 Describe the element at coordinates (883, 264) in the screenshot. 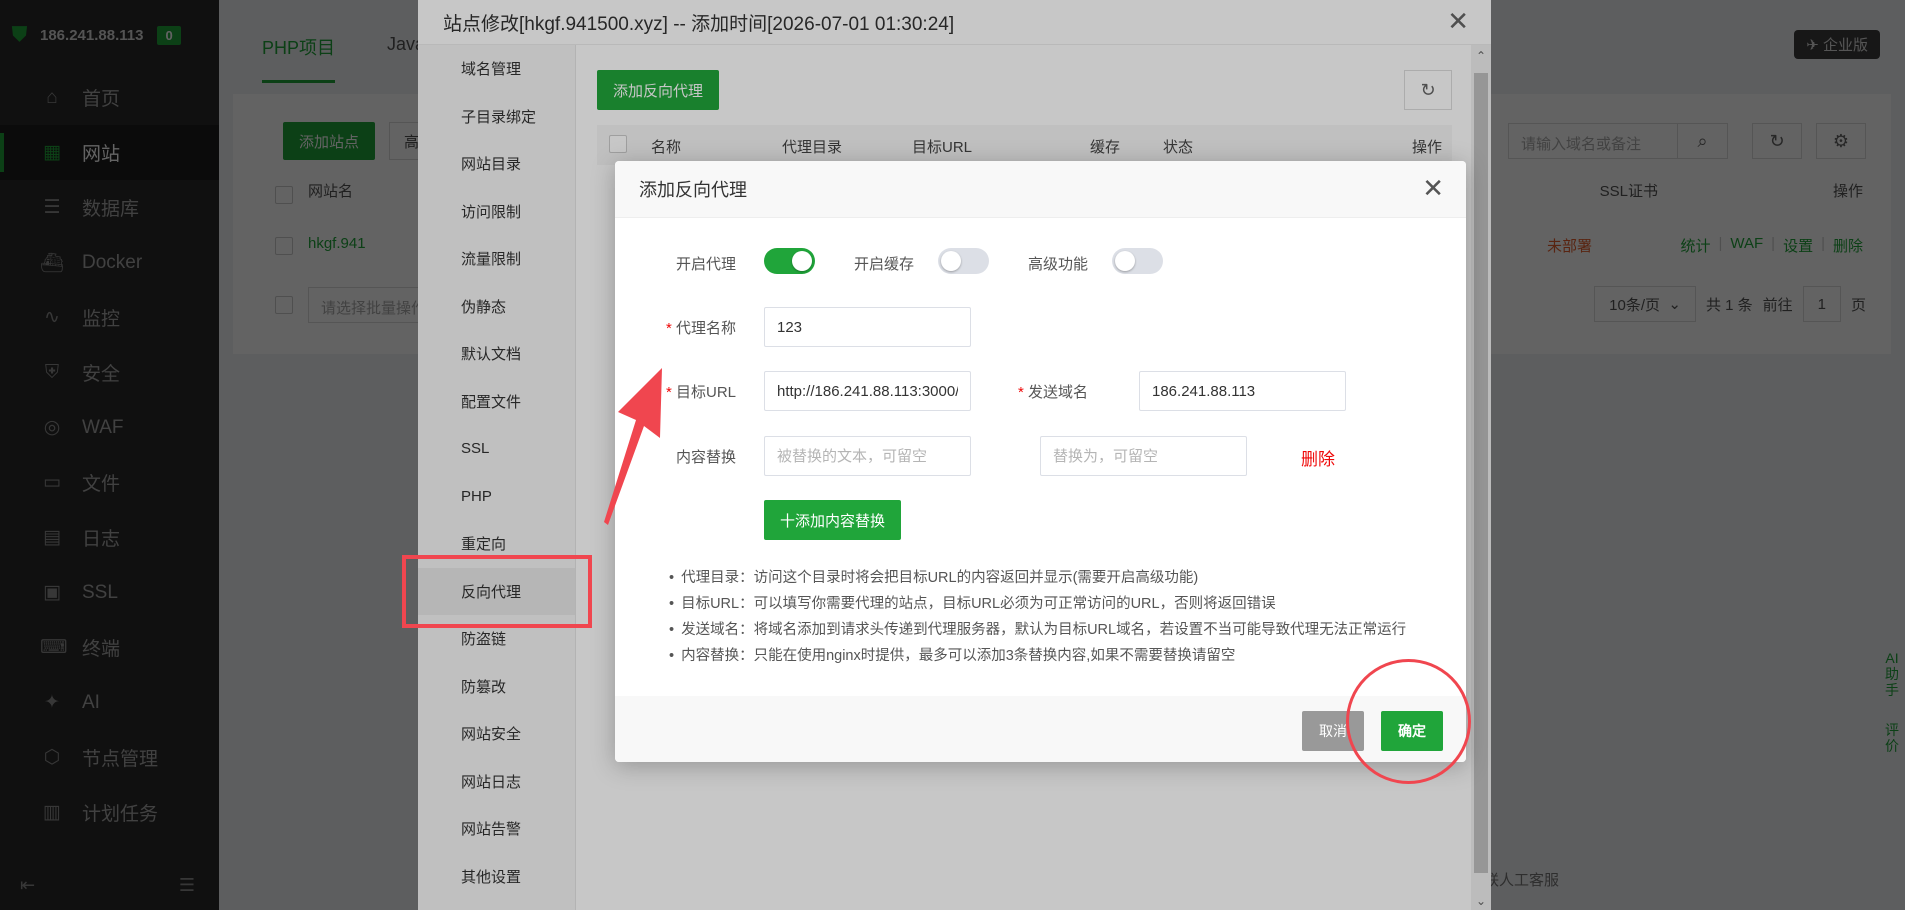

I see `enable-cache-label: 开启缓存` at that location.